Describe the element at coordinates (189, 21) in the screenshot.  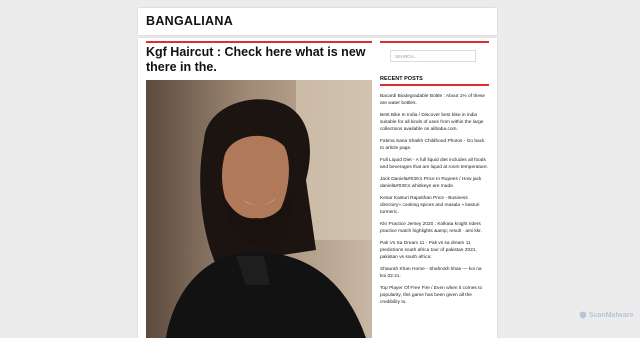
I see `site-title: BANGALIANA` at that location.